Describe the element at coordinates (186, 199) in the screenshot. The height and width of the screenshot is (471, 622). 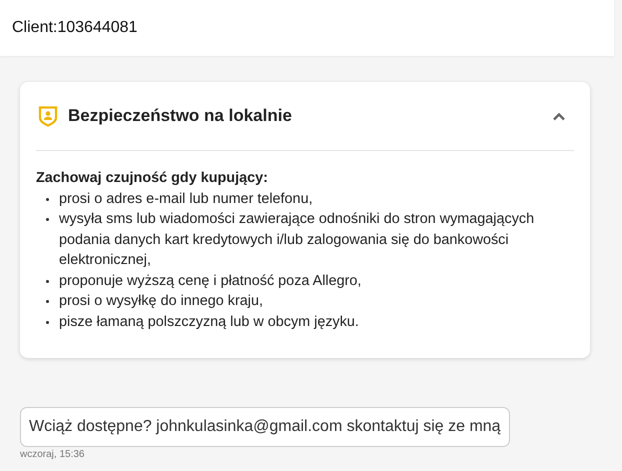
I see `warning-item: prosi o adres e-mail lub numer telefonu,` at that location.